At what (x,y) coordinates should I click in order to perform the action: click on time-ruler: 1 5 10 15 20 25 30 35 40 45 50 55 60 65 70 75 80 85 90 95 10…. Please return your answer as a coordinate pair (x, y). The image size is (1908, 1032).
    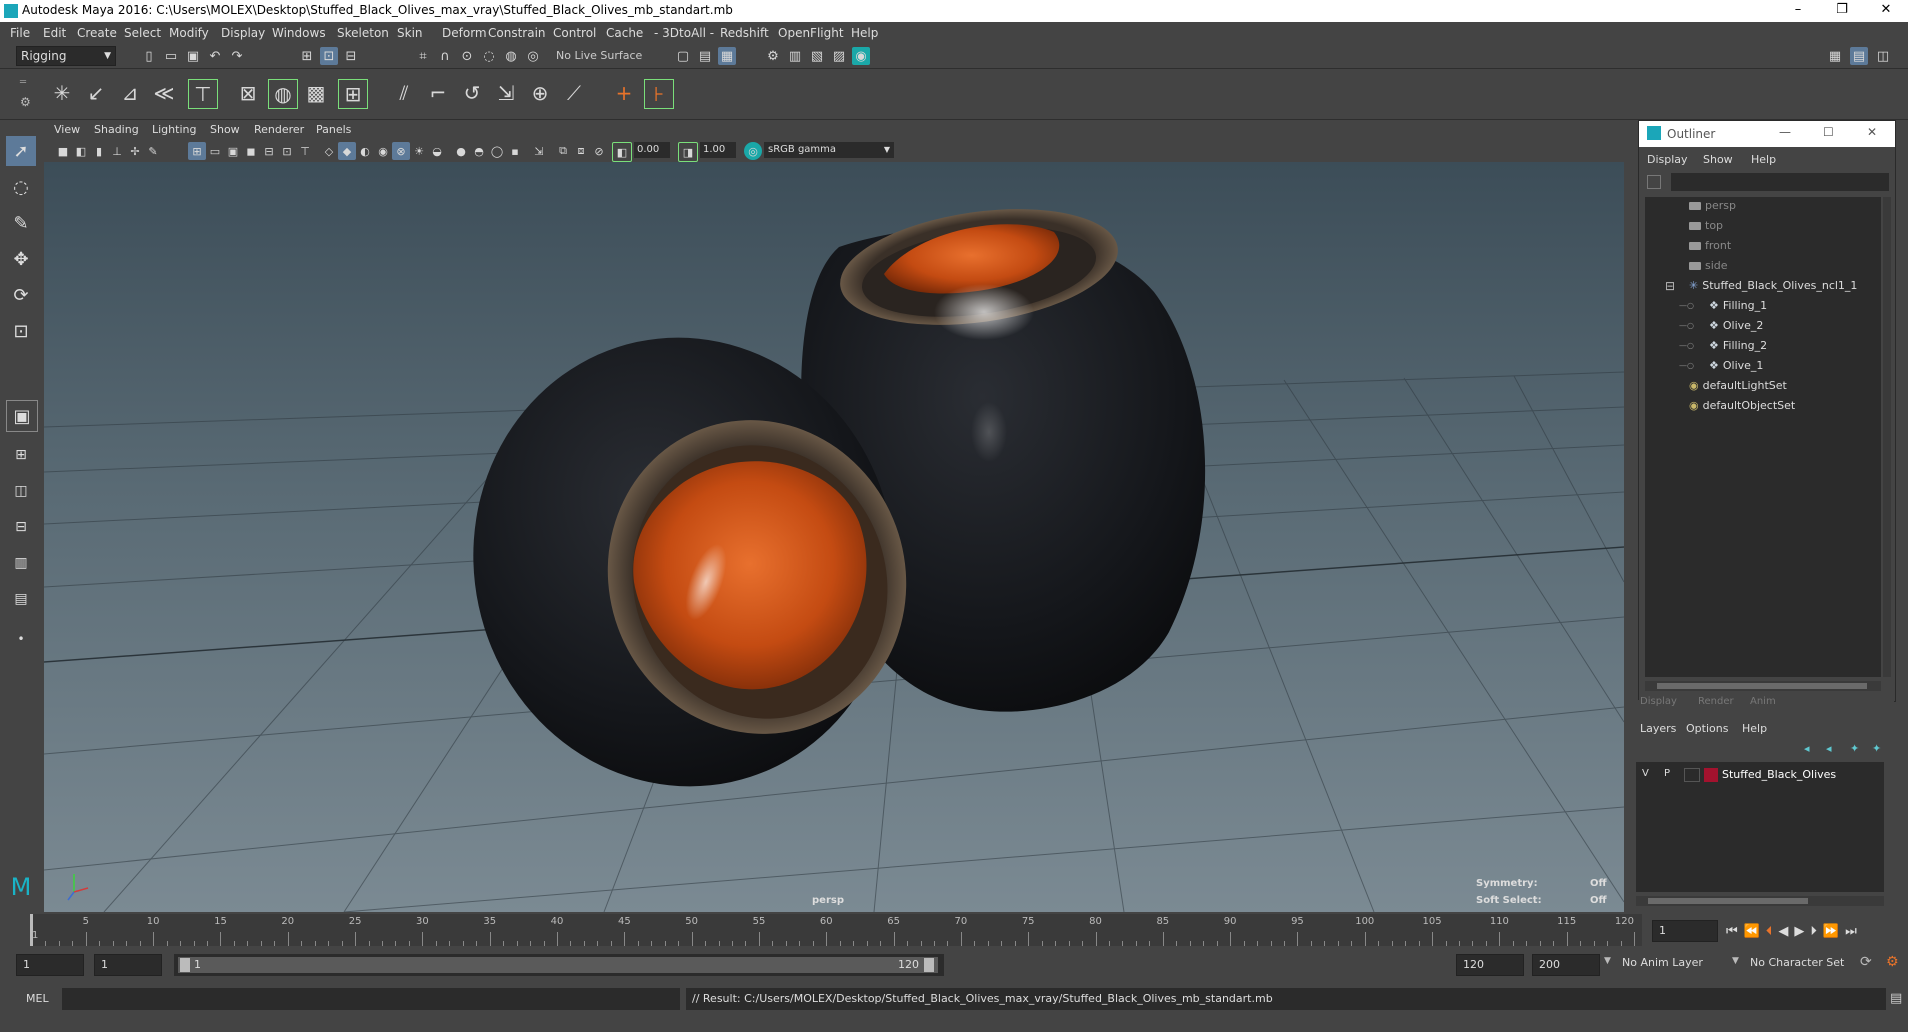
    Looking at the image, I should click on (836, 930).